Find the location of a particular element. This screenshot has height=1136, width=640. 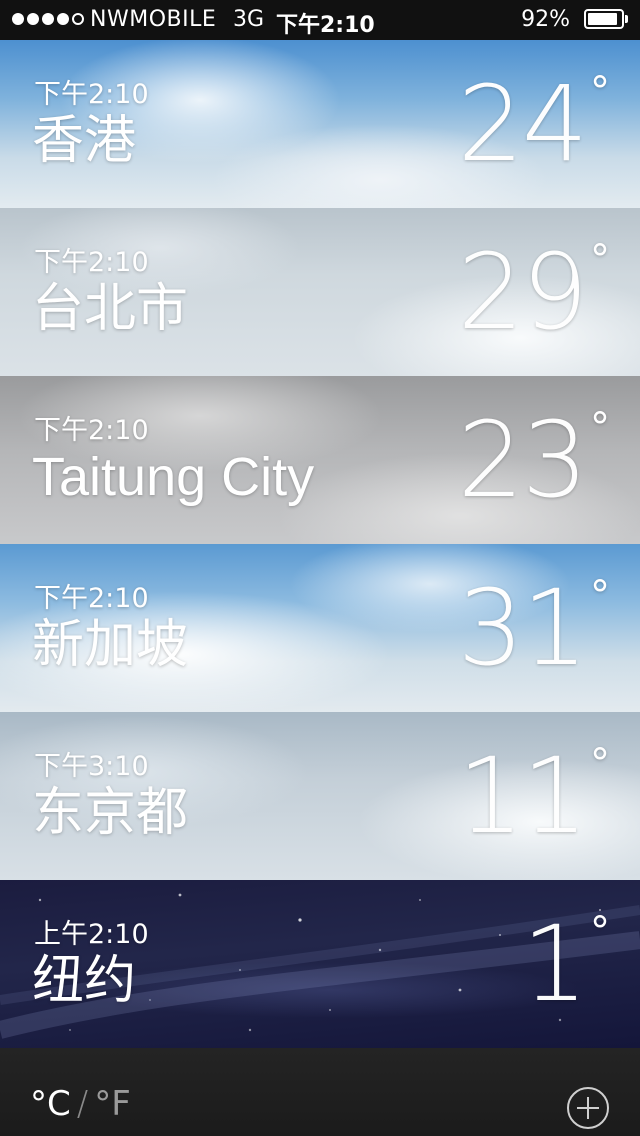

city-name: 台北市 is located at coordinates (110, 309).